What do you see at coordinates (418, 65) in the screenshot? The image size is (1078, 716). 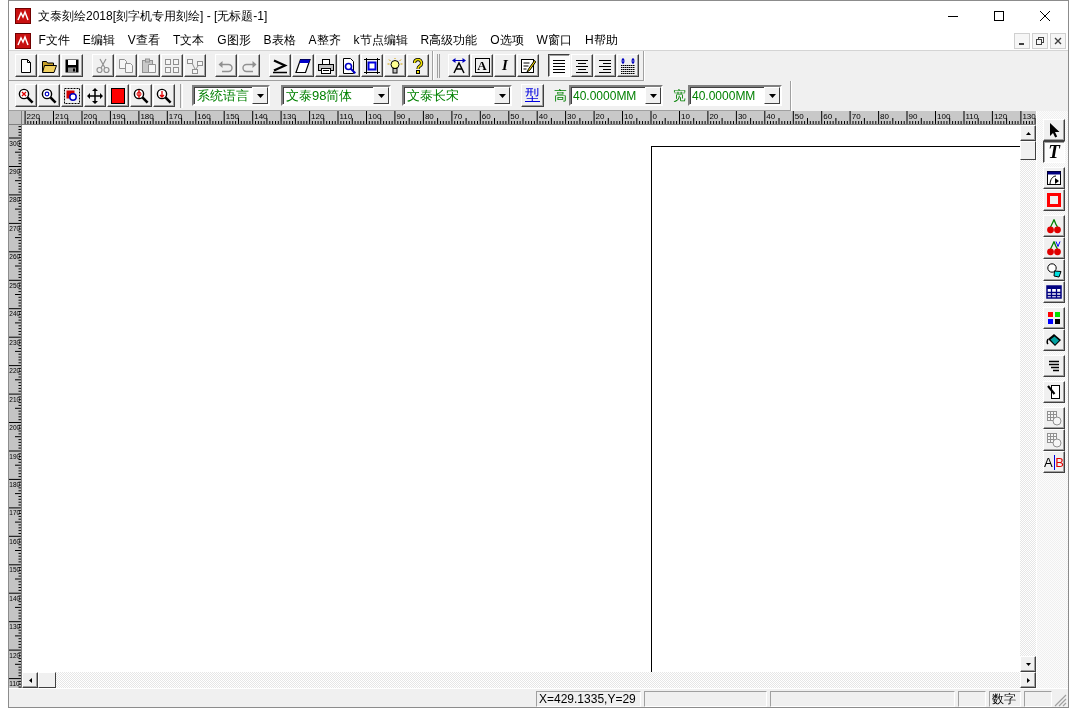 I see `help-button` at bounding box center [418, 65].